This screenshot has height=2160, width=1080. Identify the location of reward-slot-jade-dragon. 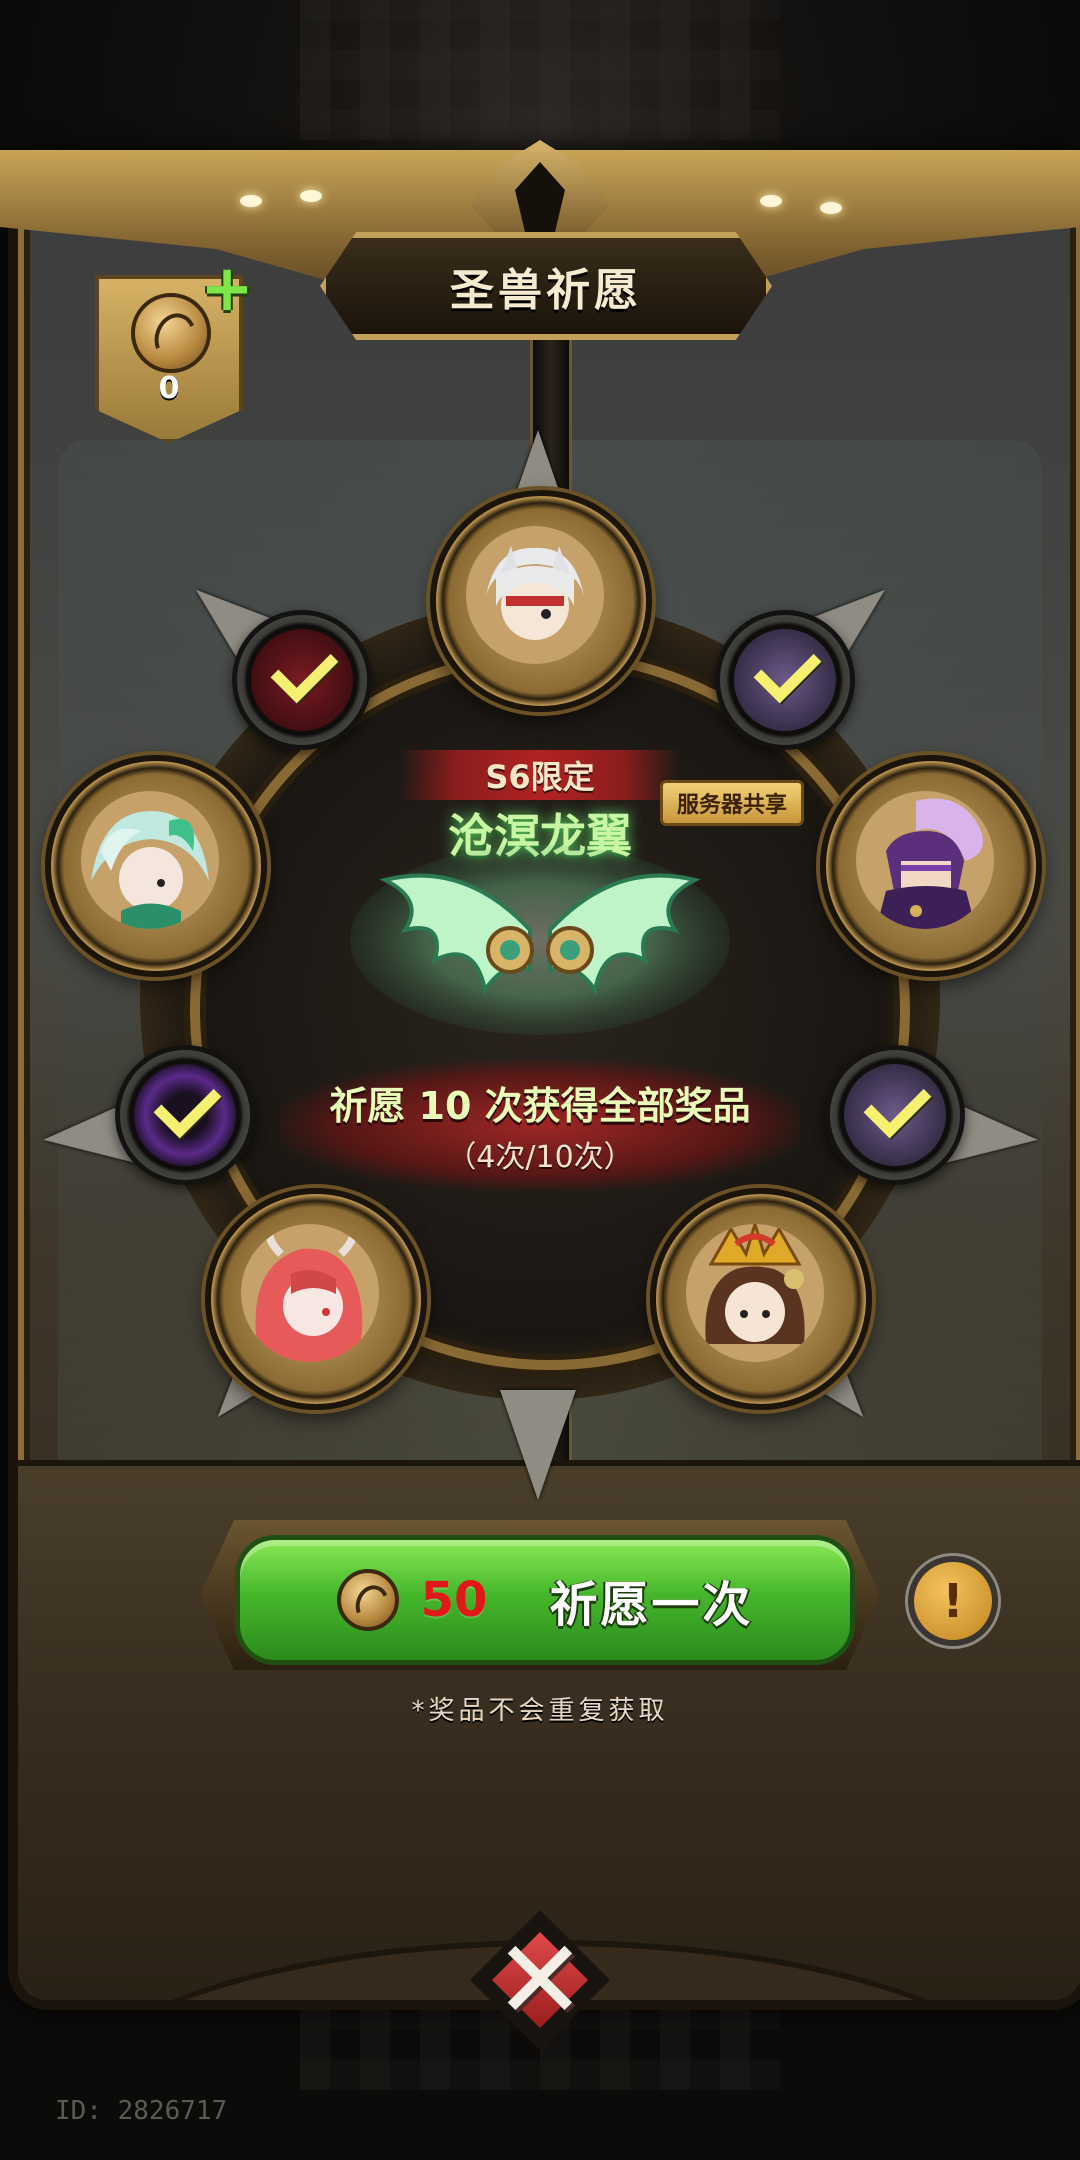
(156, 866).